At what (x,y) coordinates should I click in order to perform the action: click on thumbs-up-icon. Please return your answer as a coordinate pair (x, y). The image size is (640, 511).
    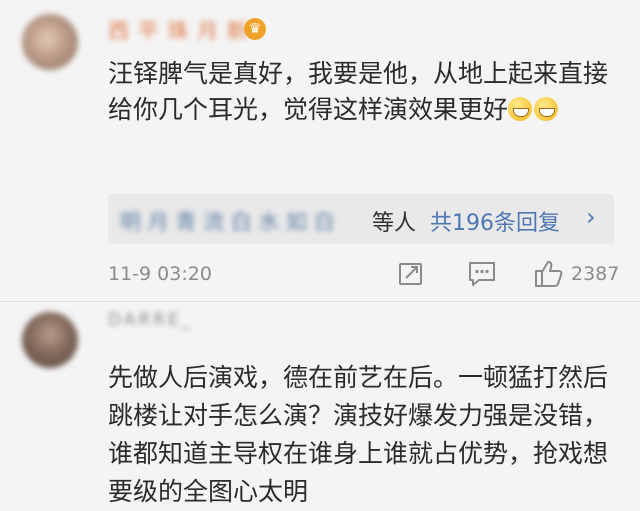
    Looking at the image, I should click on (549, 276).